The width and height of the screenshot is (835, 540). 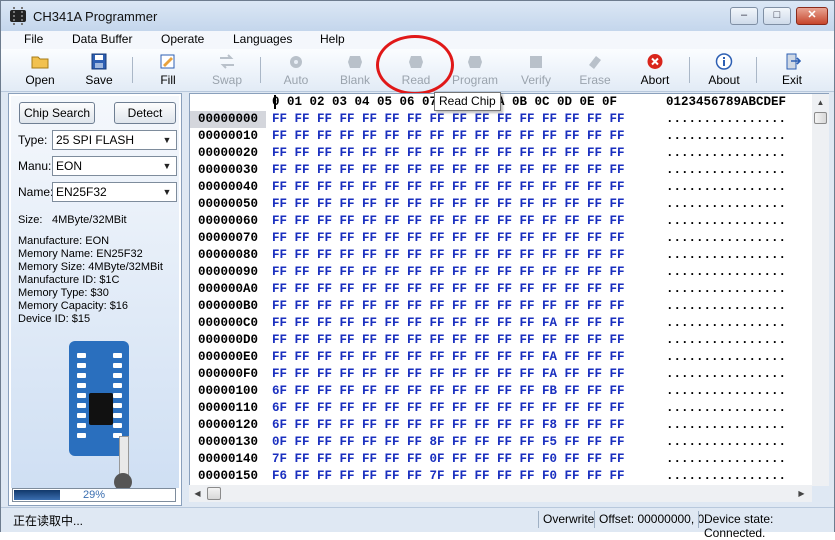 What do you see at coordinates (820, 118) in the screenshot?
I see `vertical-scroll-thumb` at bounding box center [820, 118].